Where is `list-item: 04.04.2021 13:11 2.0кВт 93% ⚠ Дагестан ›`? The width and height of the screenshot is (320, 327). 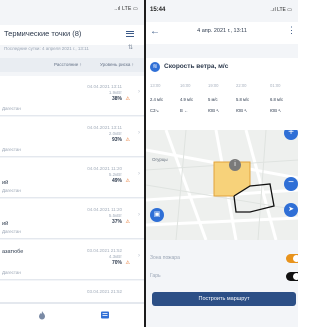 list-item: 04.04.2021 13:11 2.0кВт 93% ⚠ Дагестан › is located at coordinates (72, 137).